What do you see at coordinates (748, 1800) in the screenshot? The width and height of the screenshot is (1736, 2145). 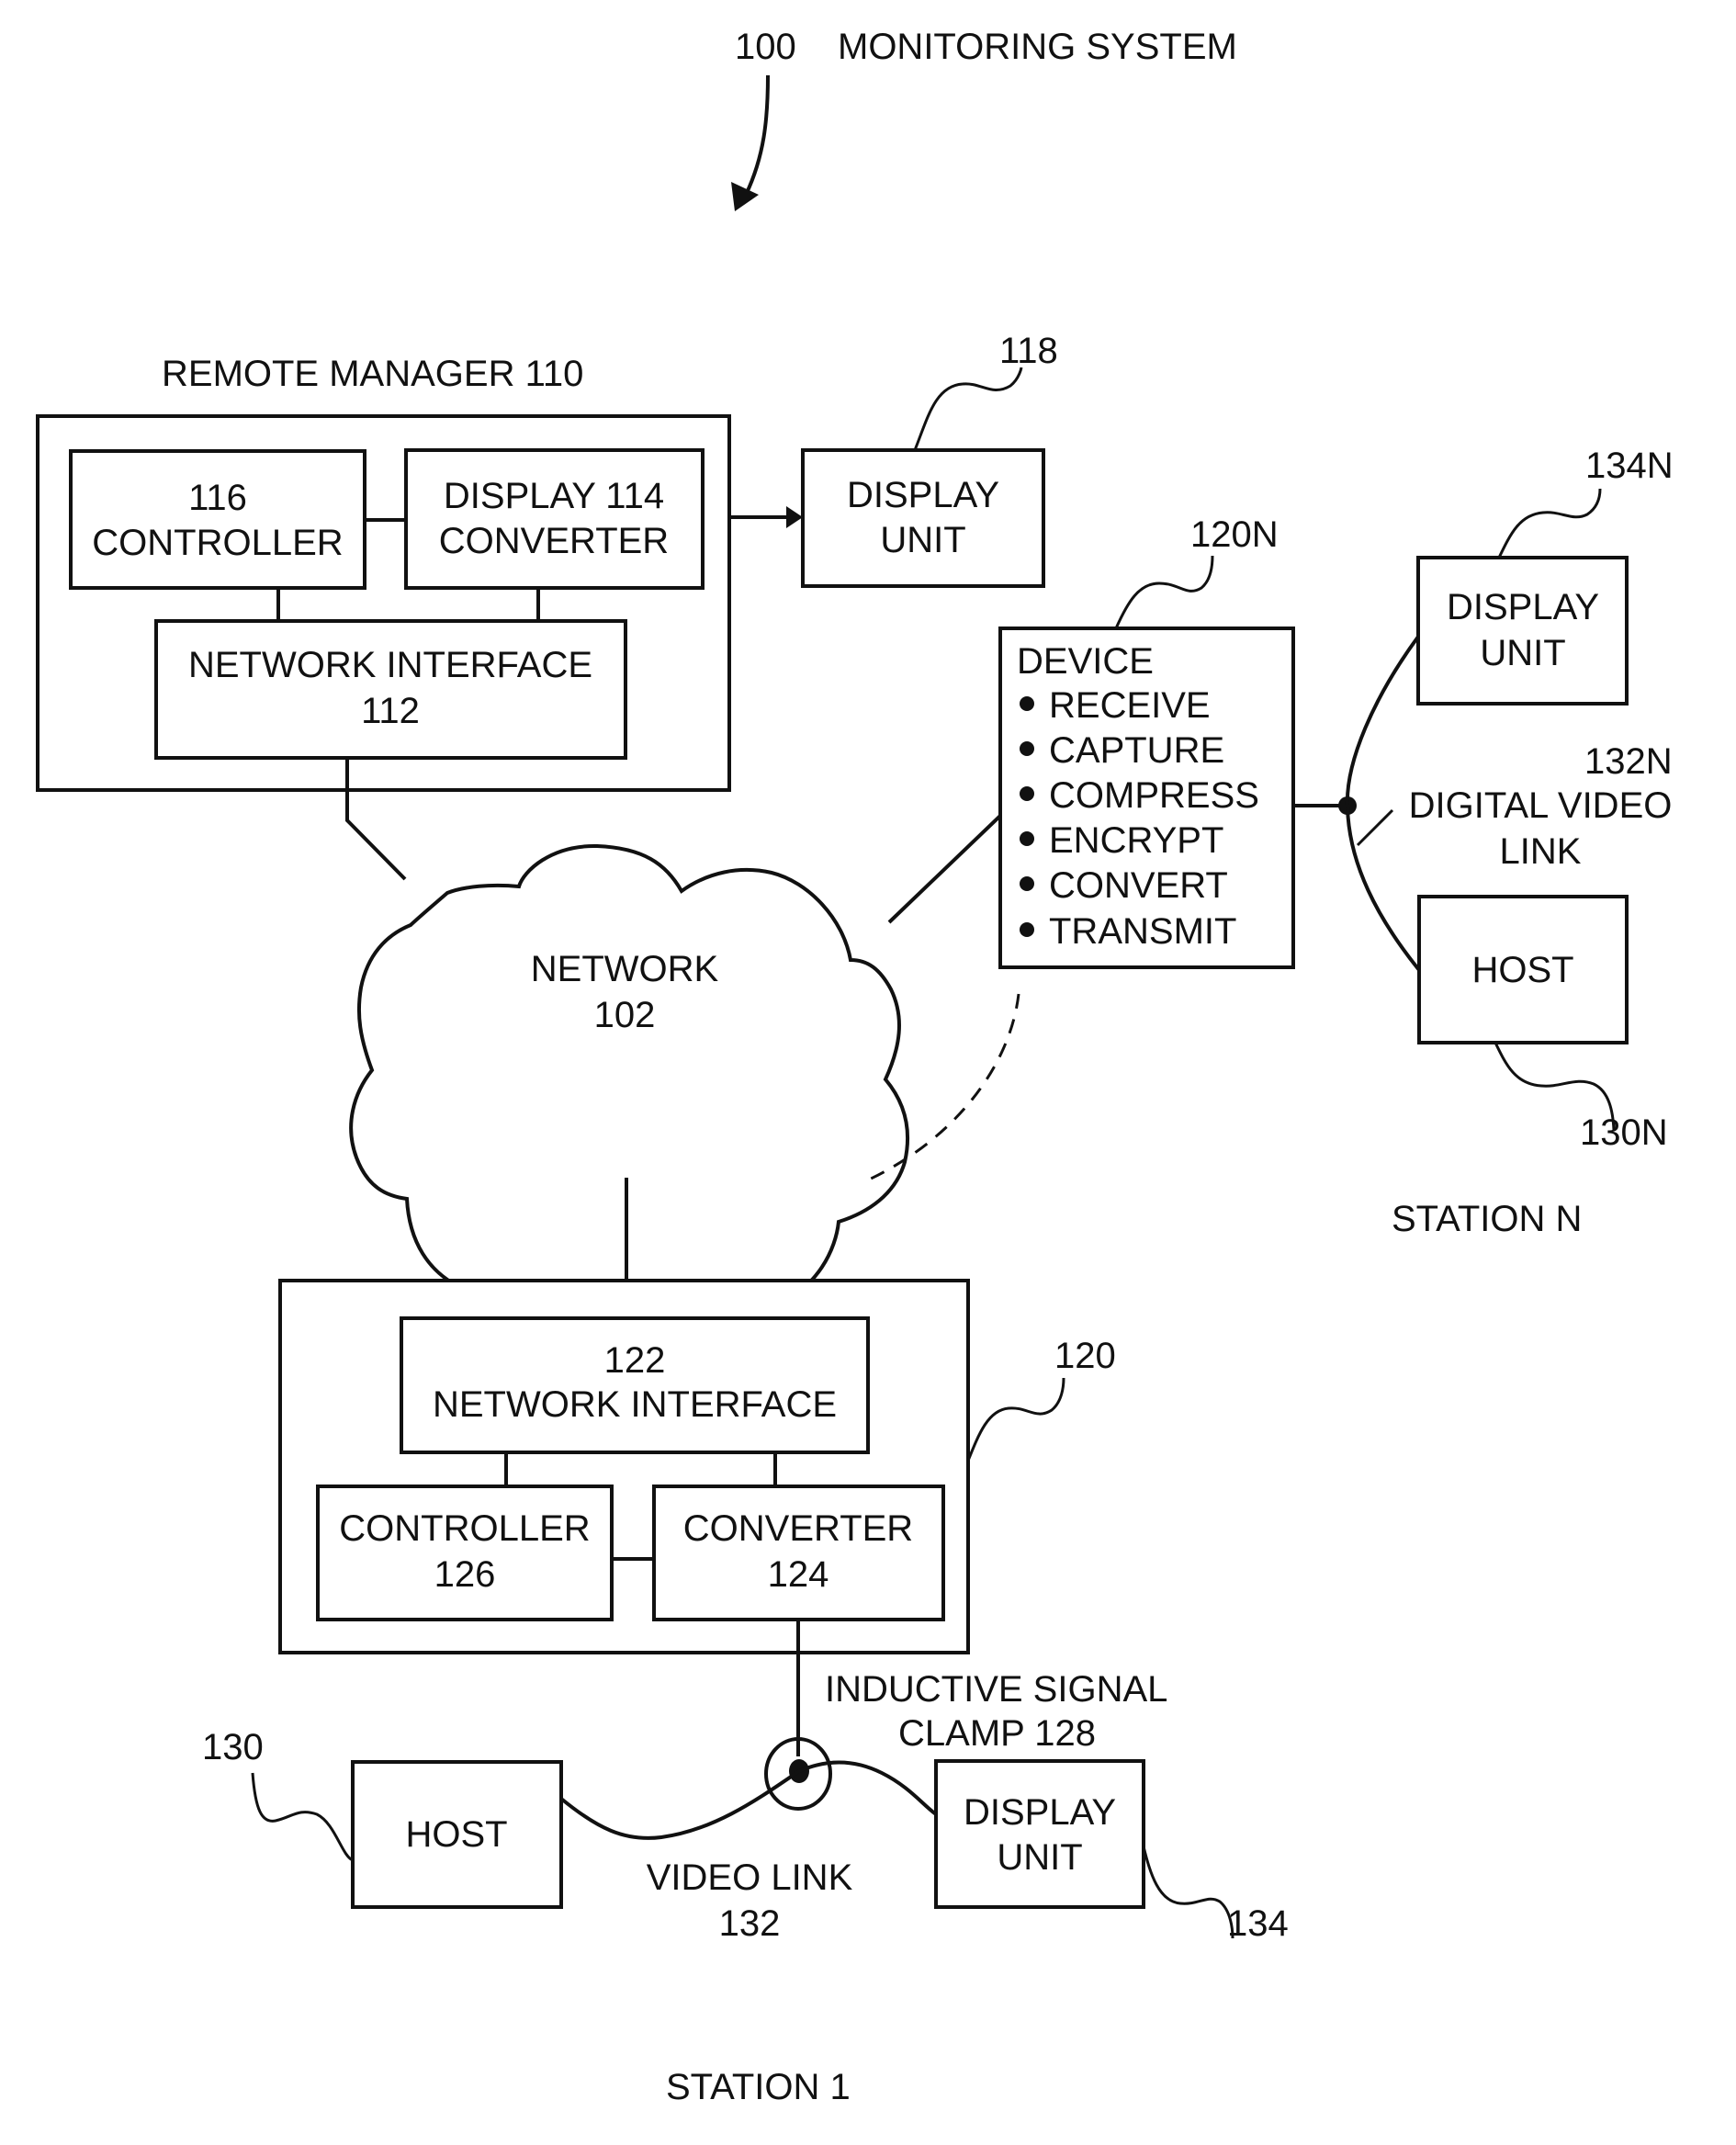 I see `video-link-line` at bounding box center [748, 1800].